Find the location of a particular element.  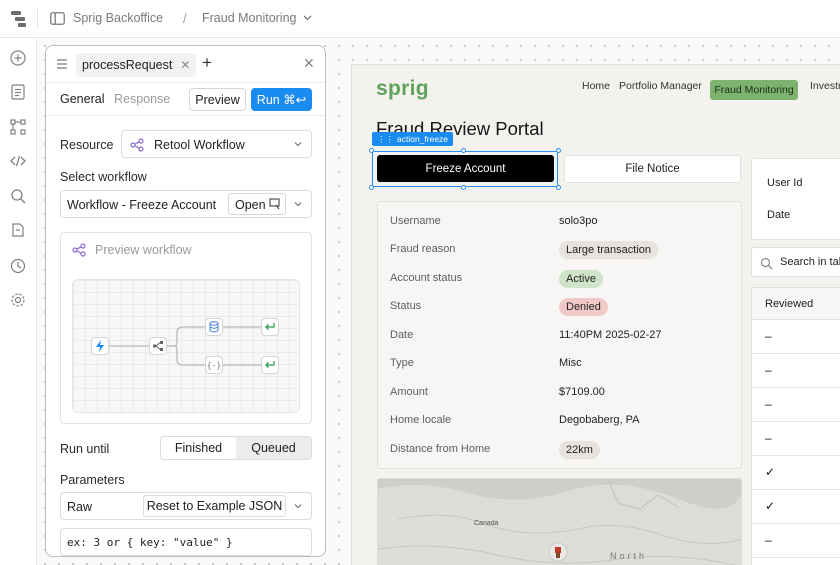

add-component-icon is located at coordinates (18, 58).